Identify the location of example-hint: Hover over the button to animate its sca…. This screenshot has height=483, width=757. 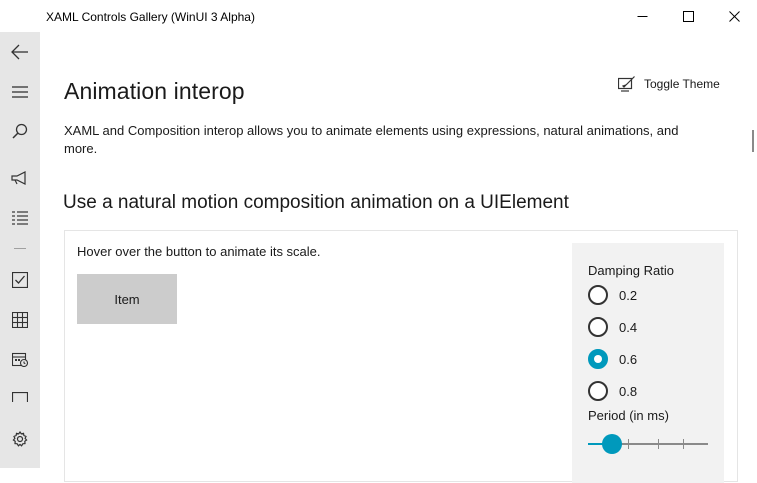
(199, 251).